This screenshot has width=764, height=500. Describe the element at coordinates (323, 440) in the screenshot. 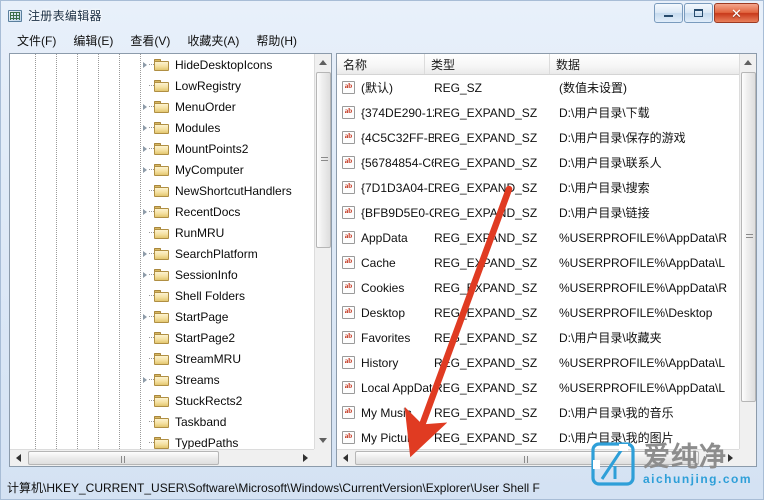

I see `tree-scroll-down-button` at that location.